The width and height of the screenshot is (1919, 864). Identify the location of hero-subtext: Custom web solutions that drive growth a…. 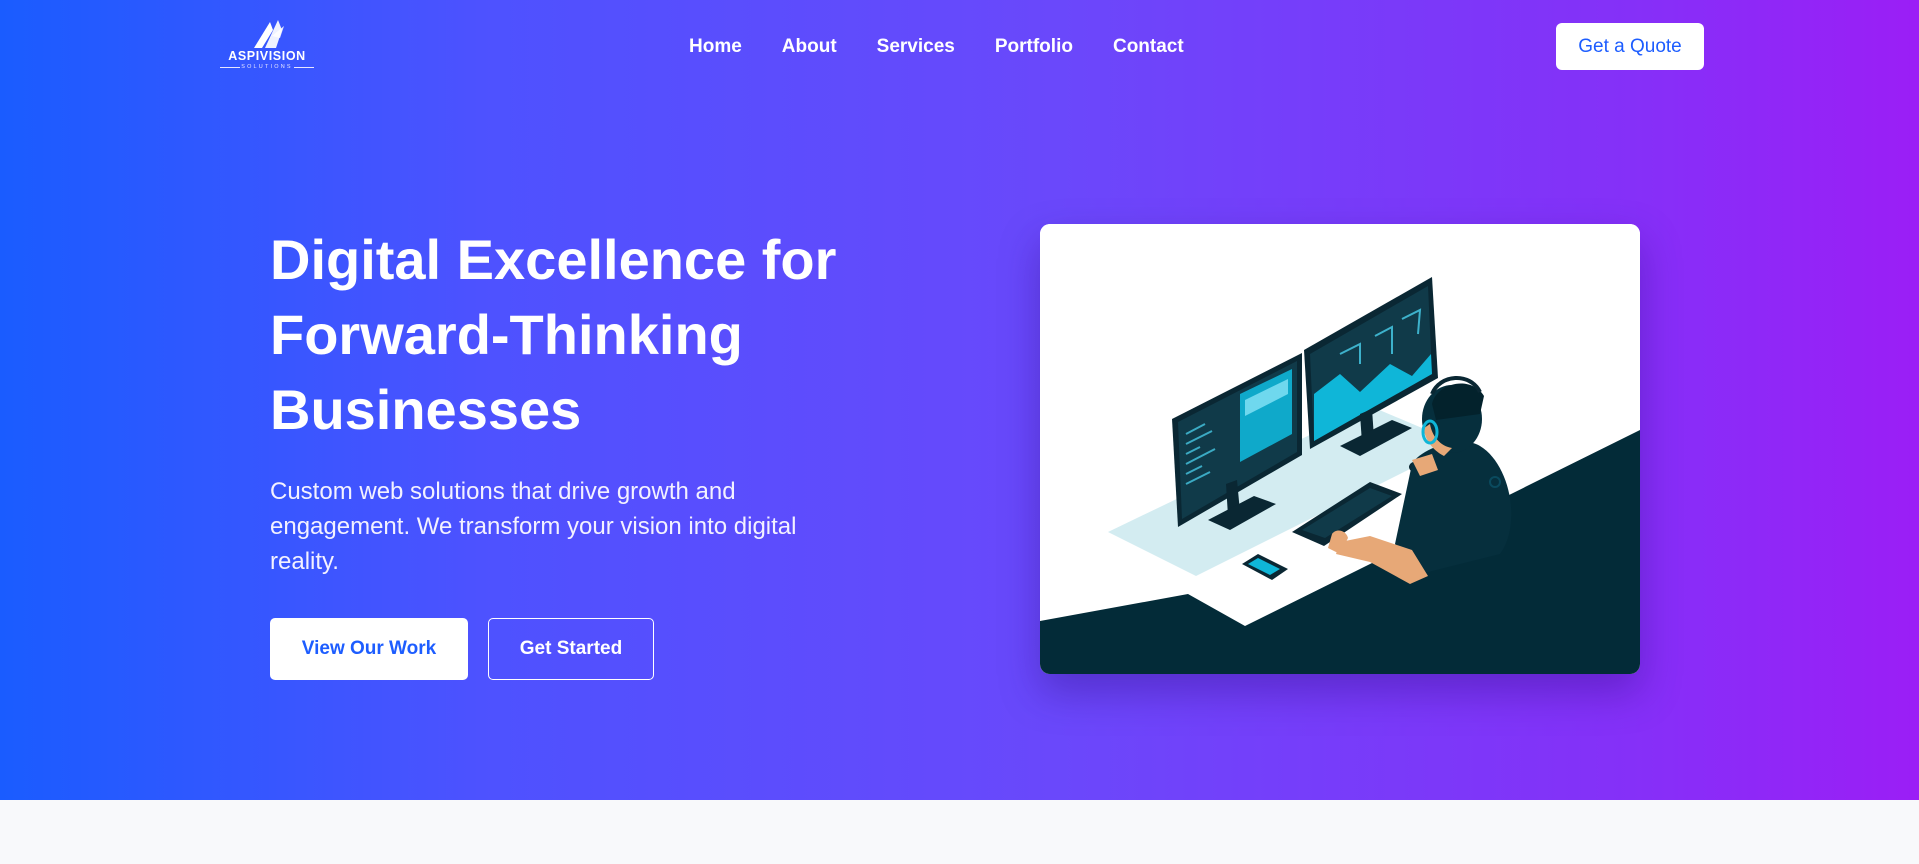
(570, 526).